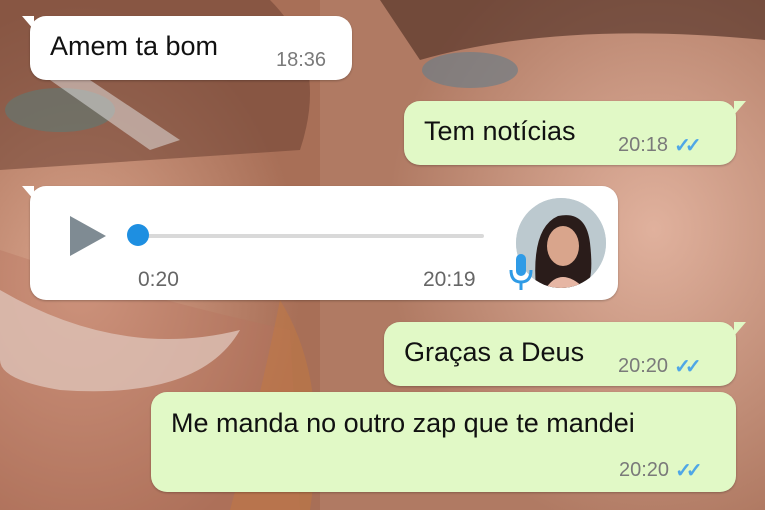 The width and height of the screenshot is (765, 510). I want to click on message-text: Amem ta bom, so click(134, 46).